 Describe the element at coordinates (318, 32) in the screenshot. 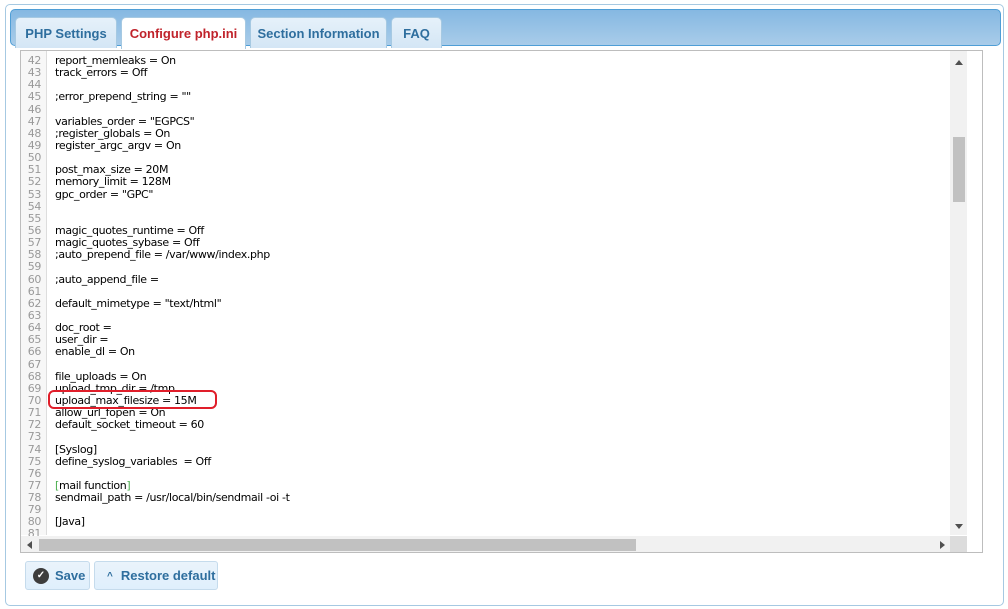

I see `tab-section-information: Section Information` at that location.